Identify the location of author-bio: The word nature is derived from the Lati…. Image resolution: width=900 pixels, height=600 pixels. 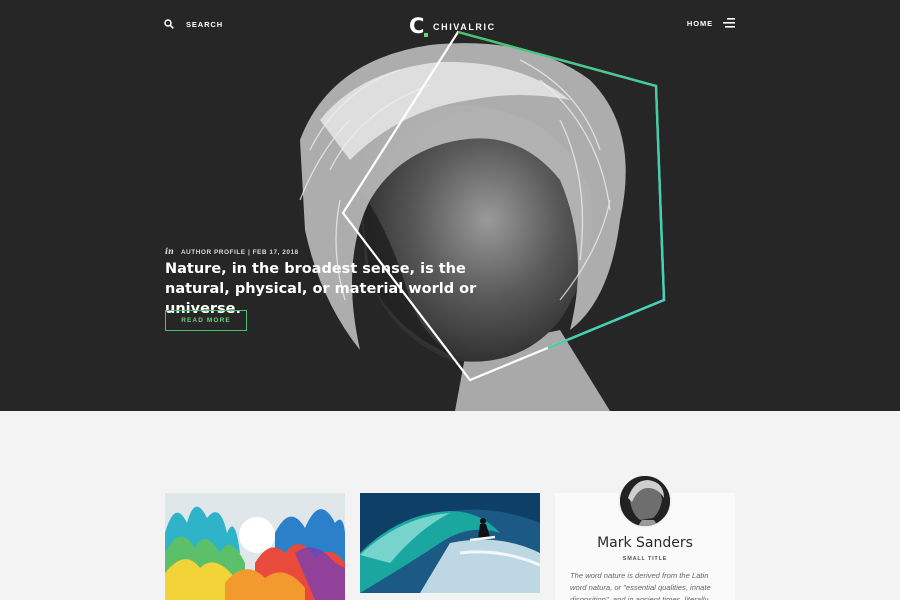
(640, 585).